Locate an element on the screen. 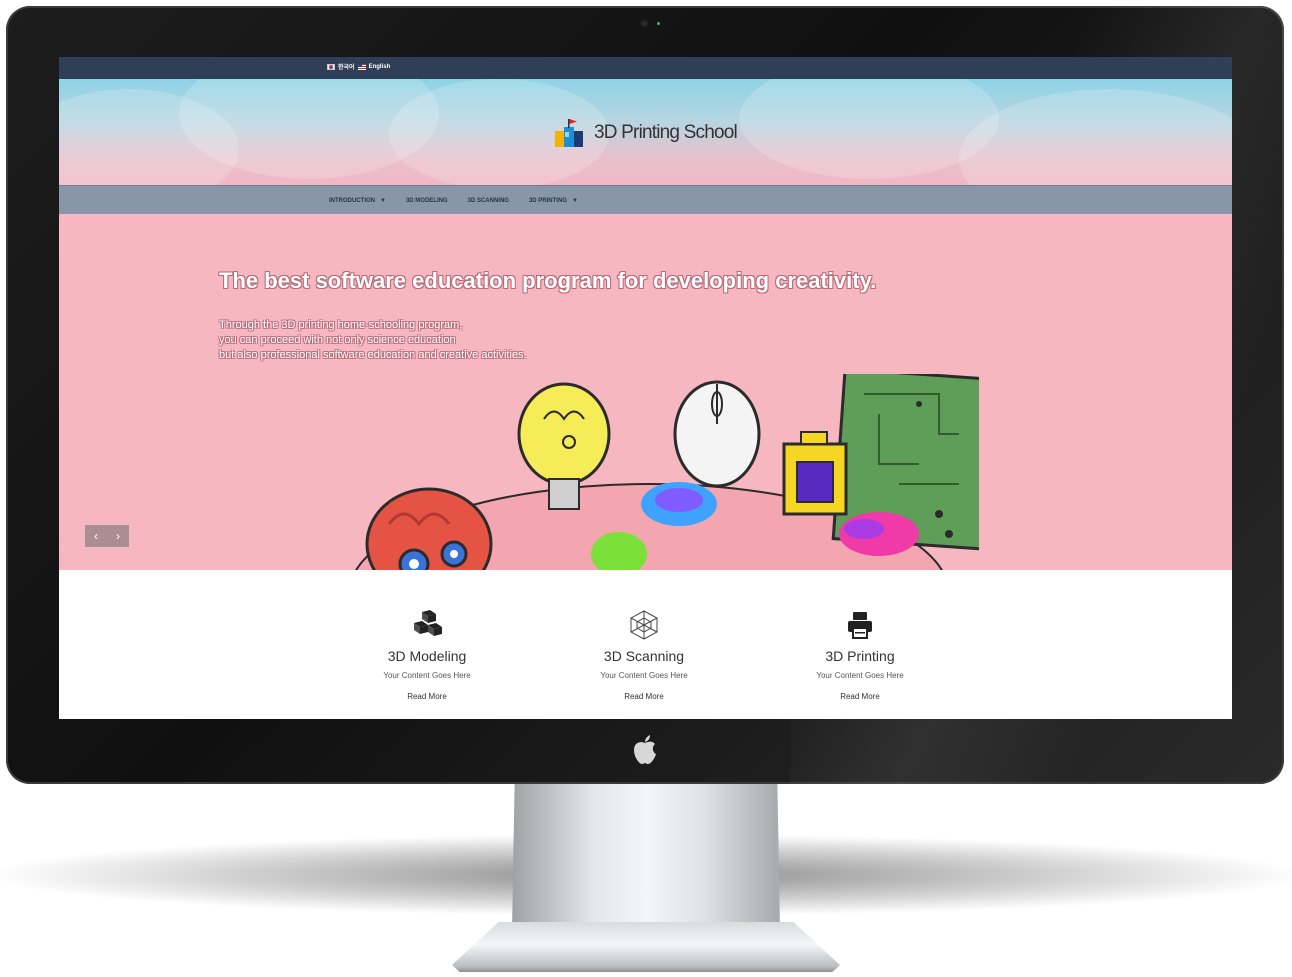 The height and width of the screenshot is (977, 1292). mouse-character-illustration is located at coordinates (717, 434).